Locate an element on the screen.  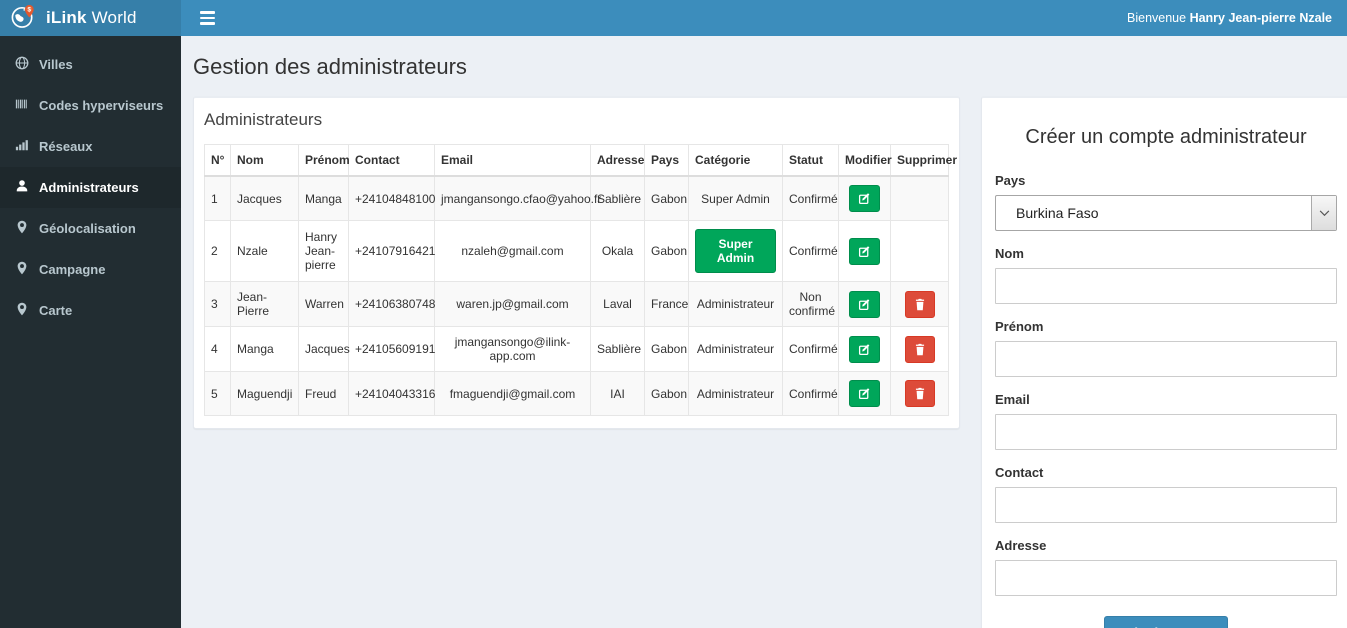
pays-label: Pays is located at coordinates (1010, 180).